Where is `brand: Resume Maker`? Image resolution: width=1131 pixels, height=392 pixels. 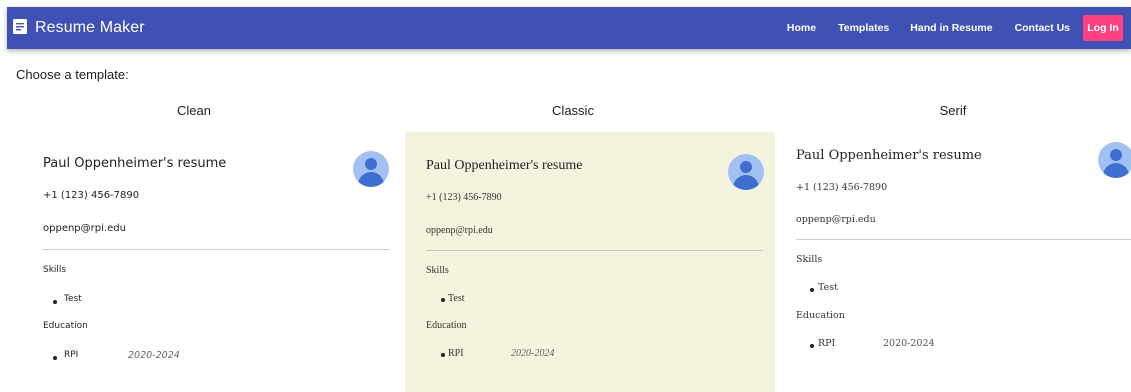 brand: Resume Maker is located at coordinates (79, 28).